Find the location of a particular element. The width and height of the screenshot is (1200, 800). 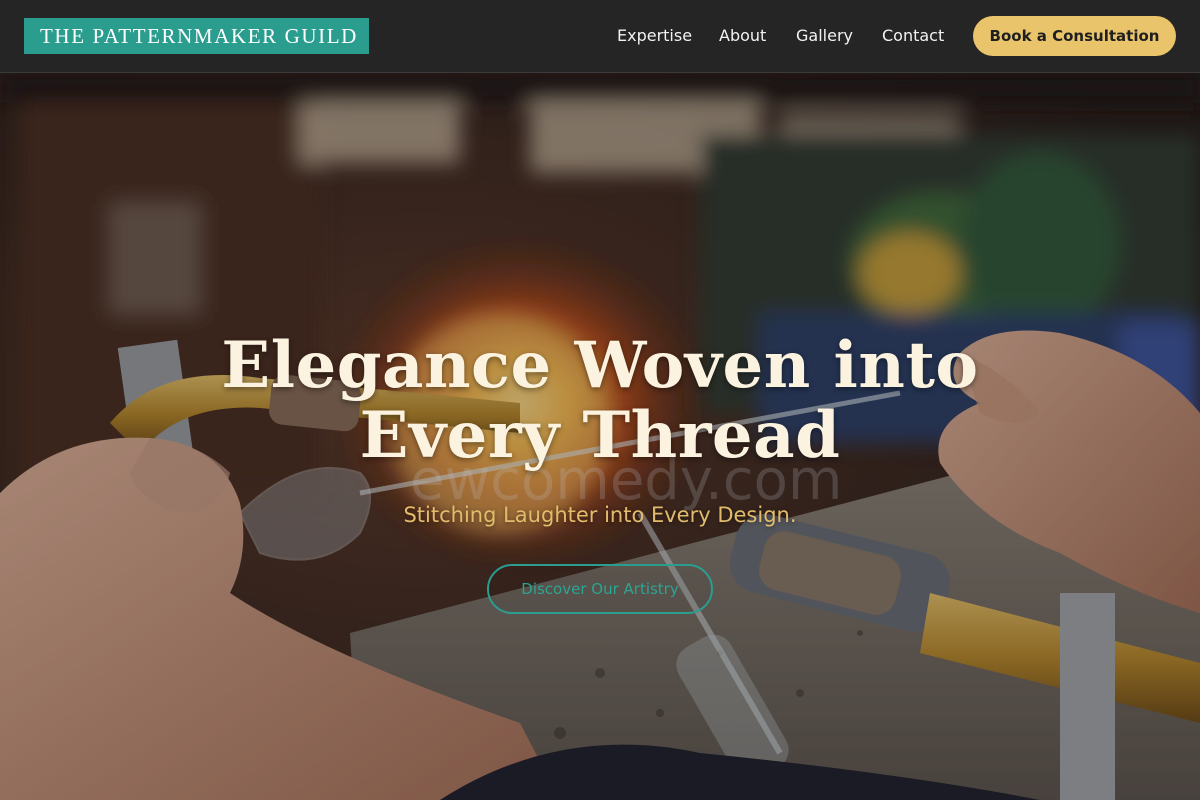

hero-title-line-2: Every Thread is located at coordinates (600, 435).